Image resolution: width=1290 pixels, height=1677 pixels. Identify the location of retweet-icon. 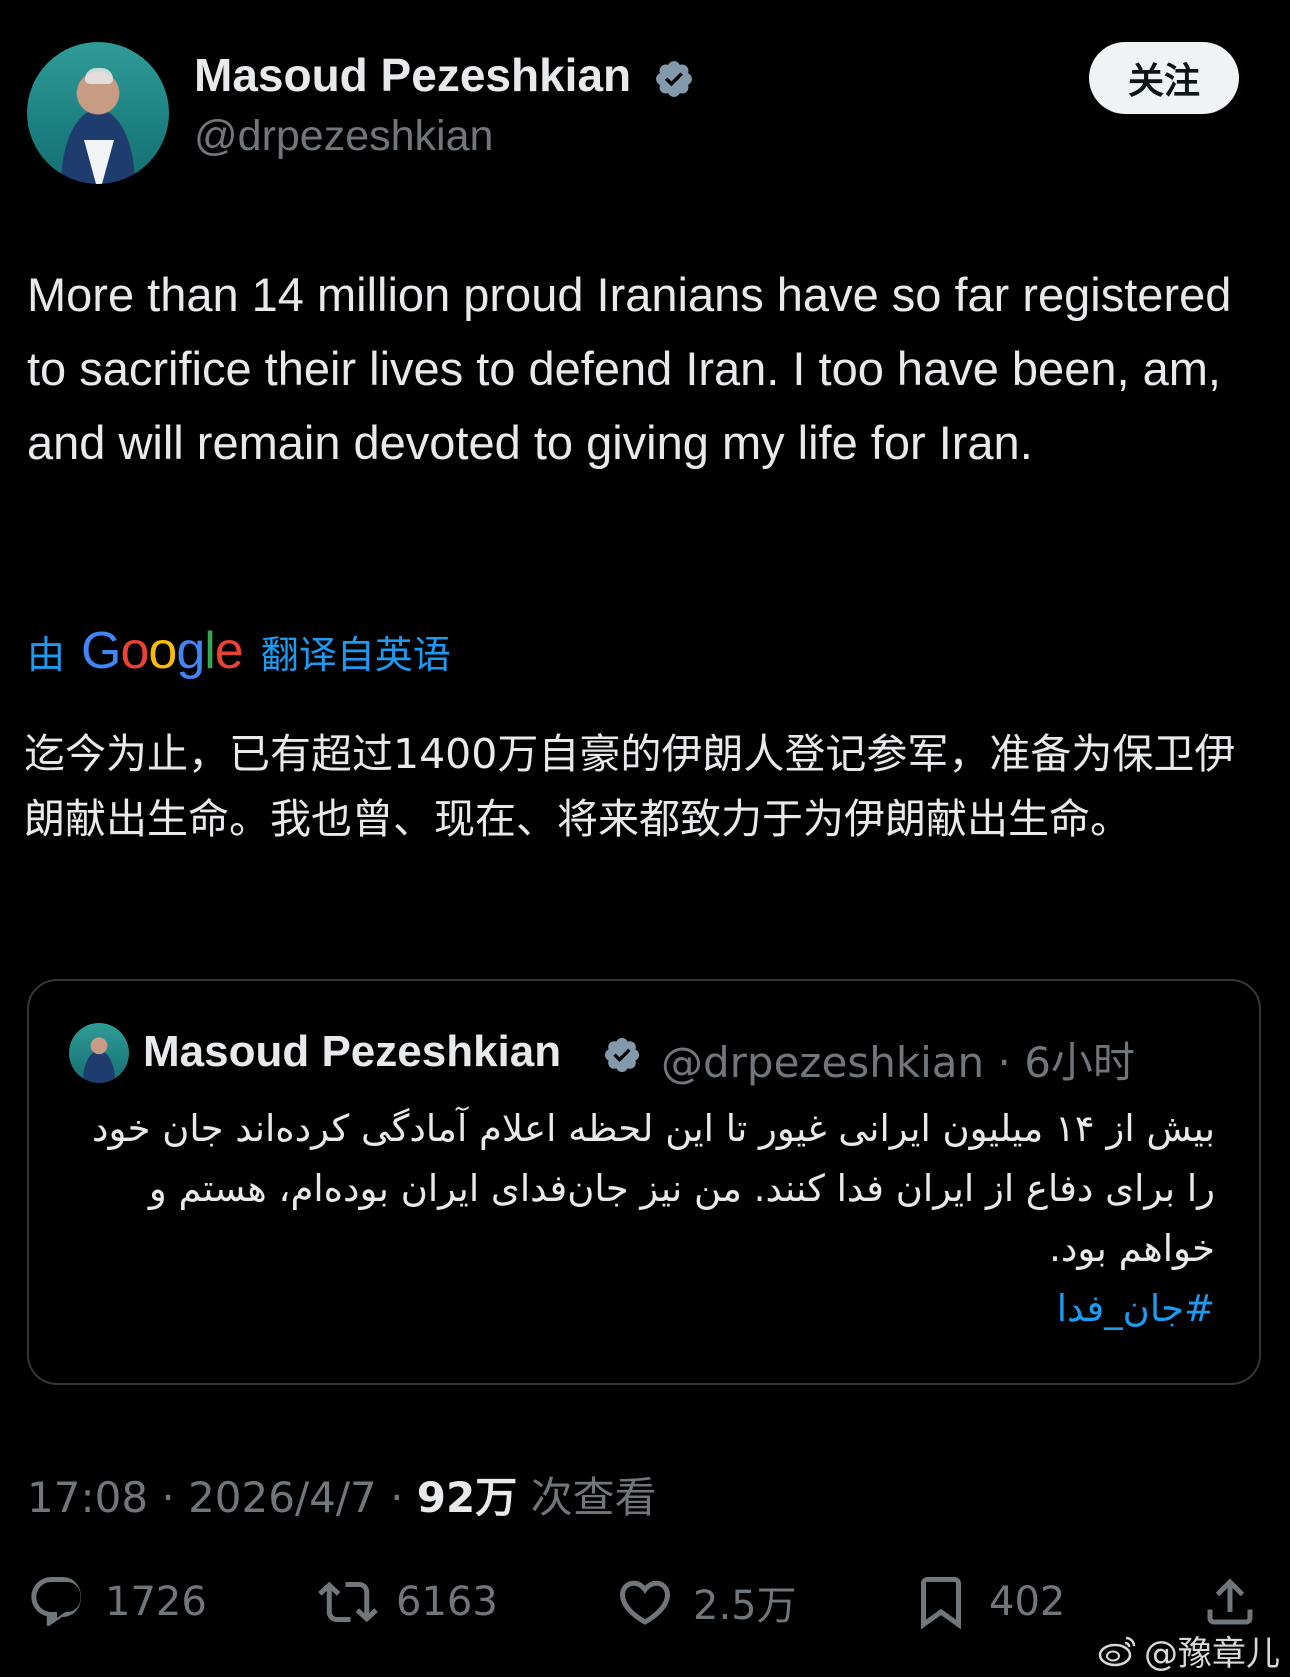
(348, 1602).